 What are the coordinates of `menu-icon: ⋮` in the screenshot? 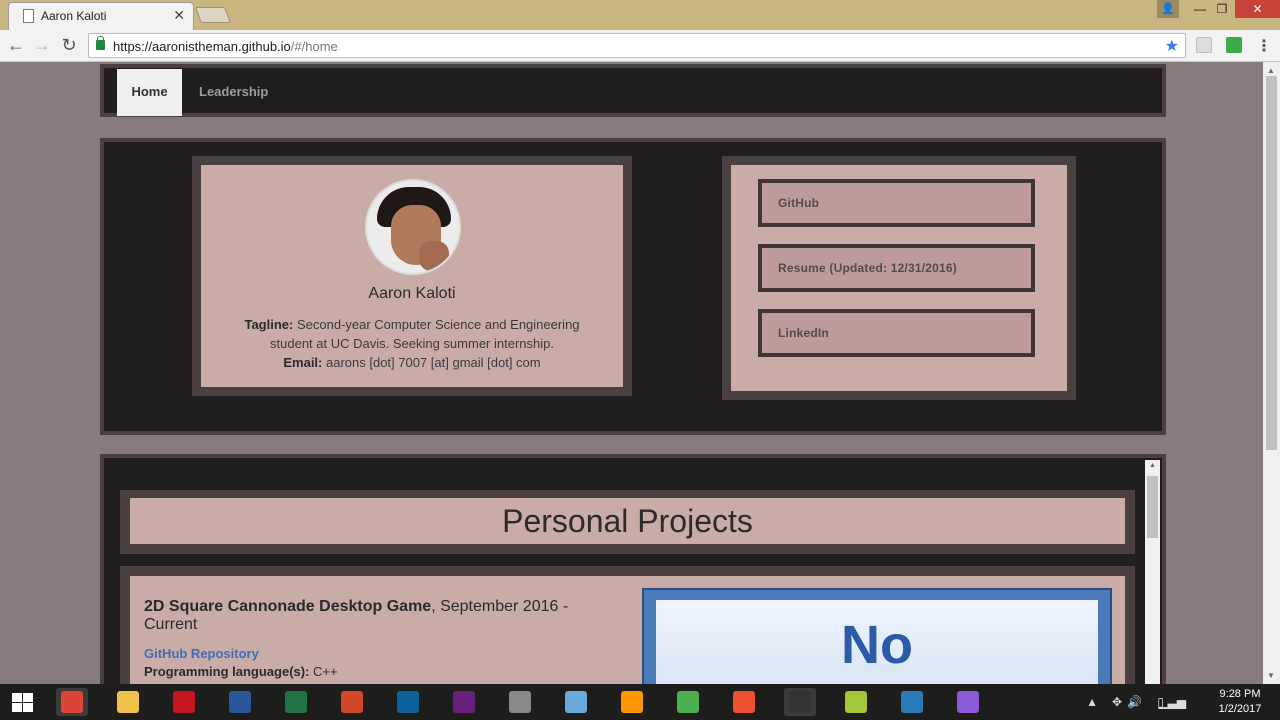 It's located at (1264, 46).